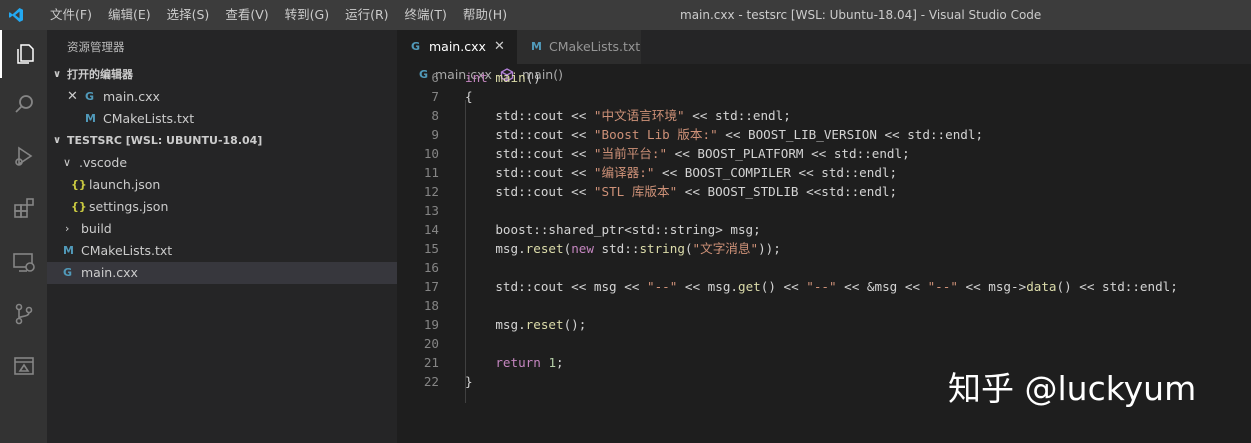  I want to click on code-token: << BOOST_PLATFORM << std::endl;, so click(788, 153).